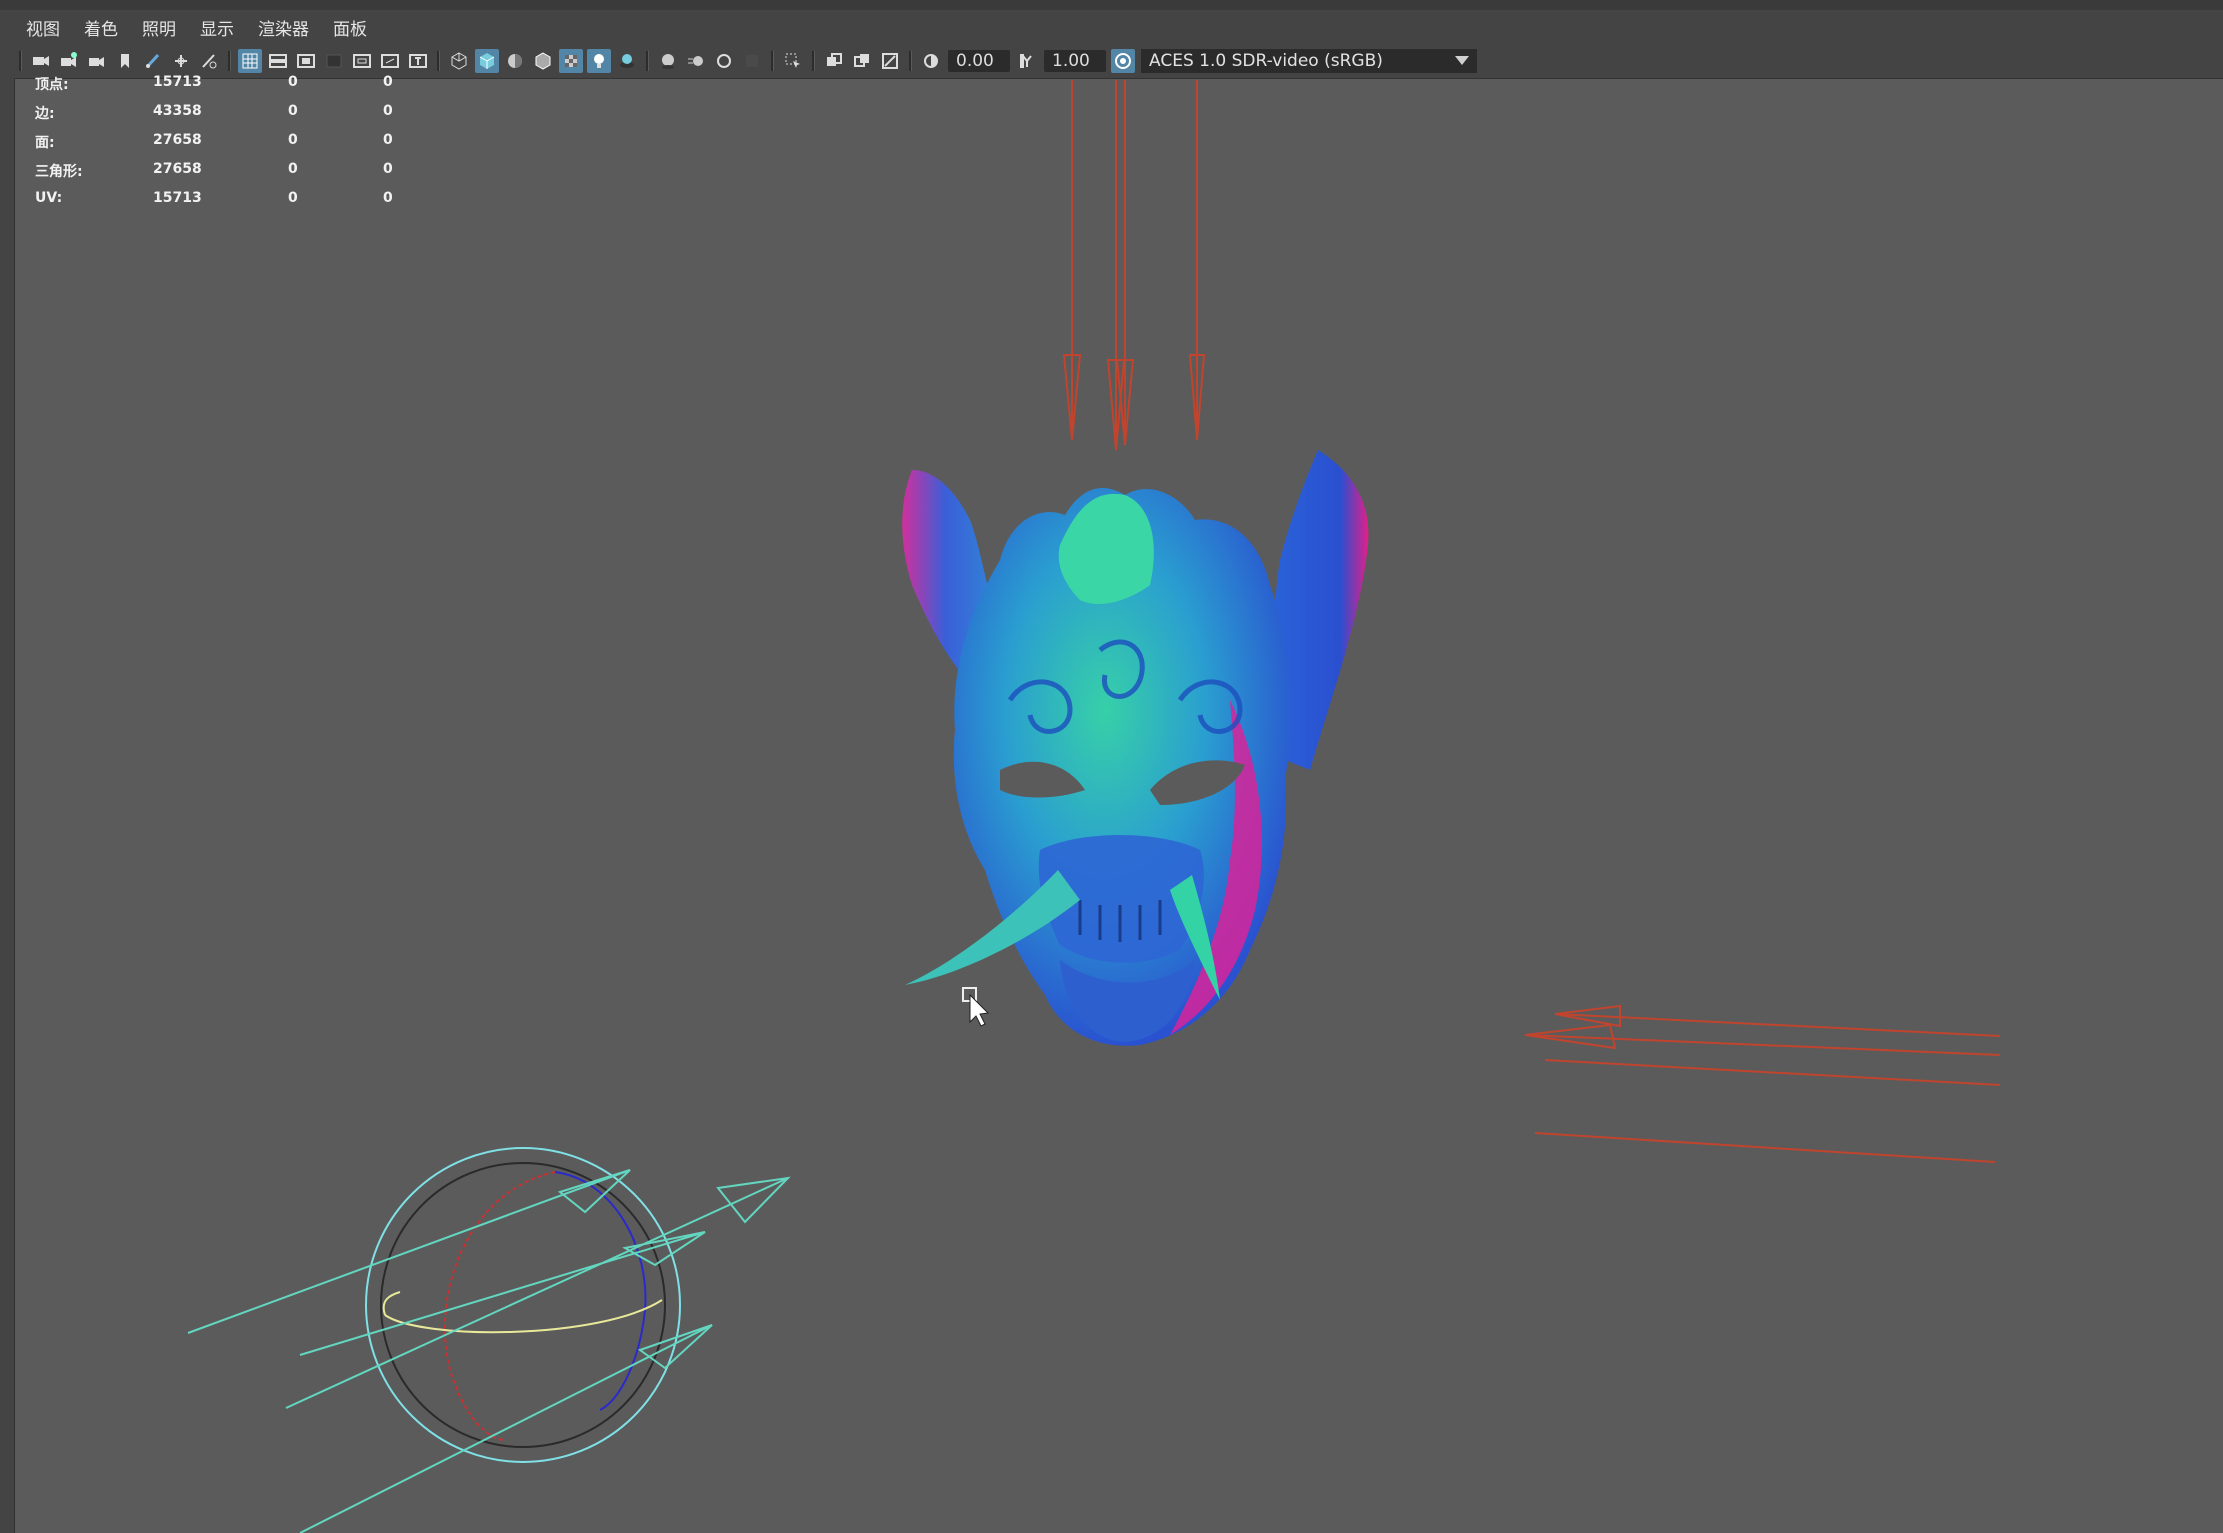 This screenshot has height=1533, width=2223. I want to click on oni-mask-model, so click(1135, 748).